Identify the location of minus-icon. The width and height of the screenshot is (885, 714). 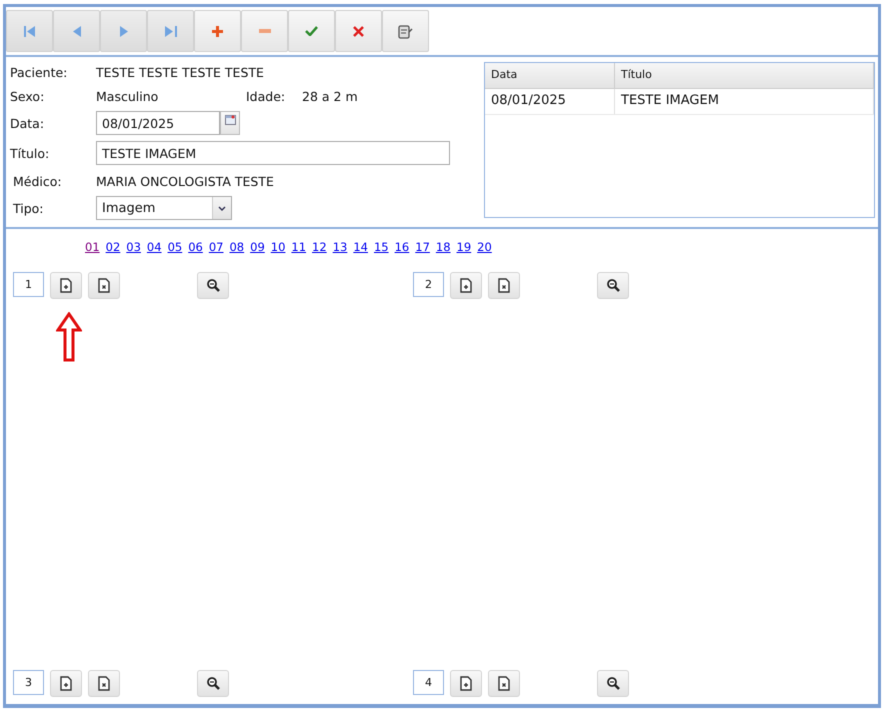
(264, 31).